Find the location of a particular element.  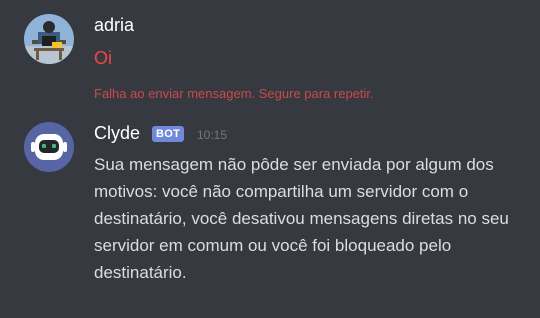

message-timestamp: 10:15 is located at coordinates (212, 135).